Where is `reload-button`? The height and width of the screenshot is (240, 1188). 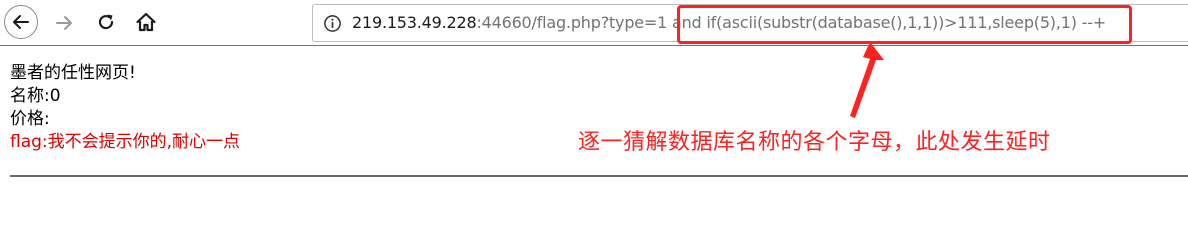
reload-button is located at coordinates (106, 22).